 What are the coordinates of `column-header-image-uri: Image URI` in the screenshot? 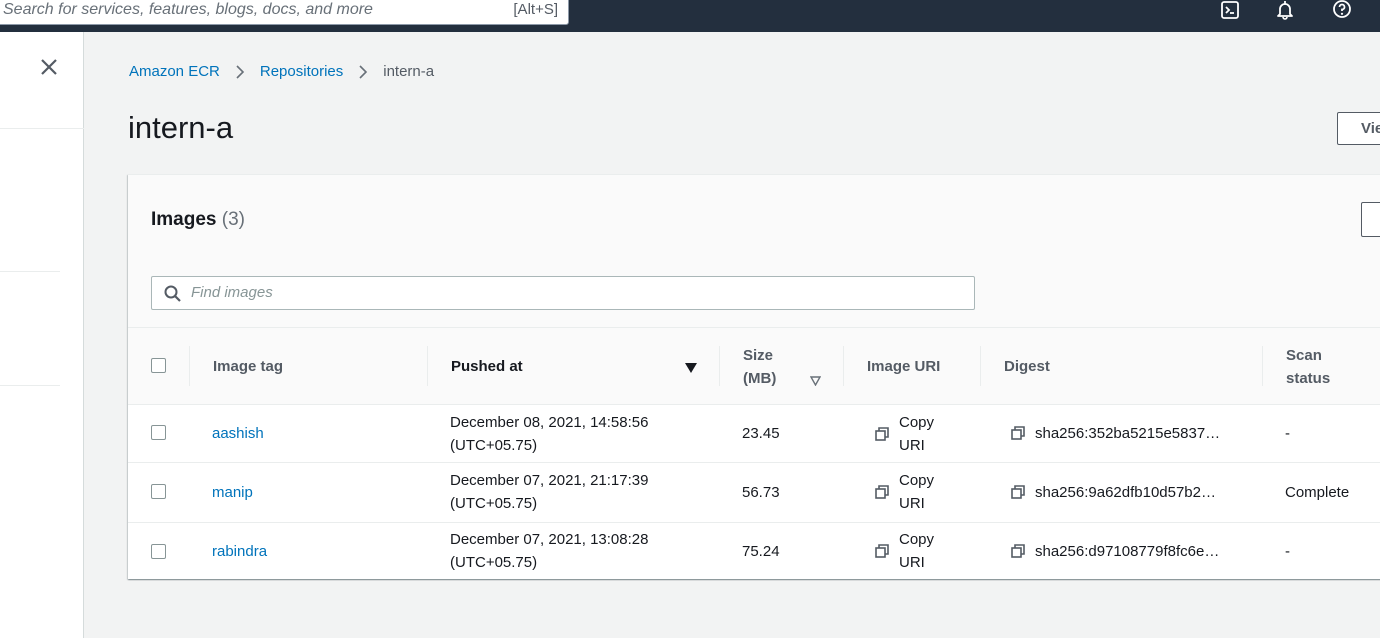 It's located at (904, 366).